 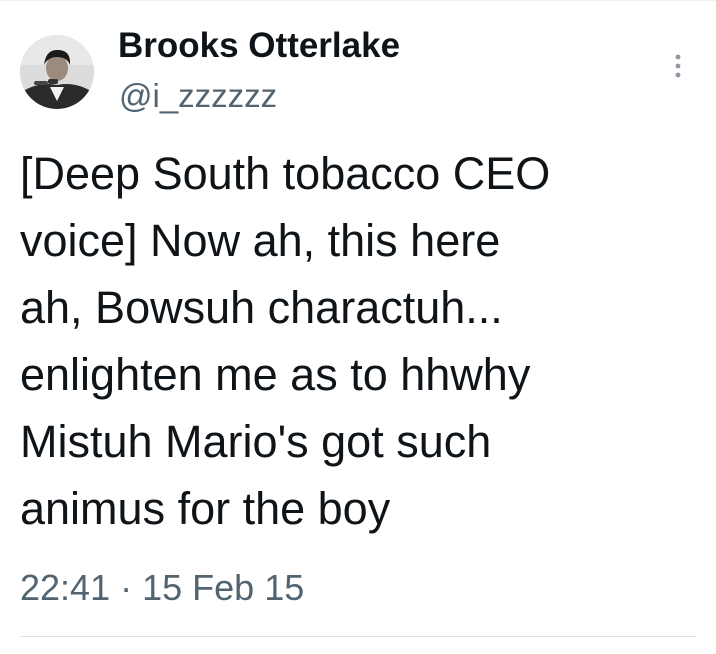 I want to click on more-options-button, so click(x=678, y=66).